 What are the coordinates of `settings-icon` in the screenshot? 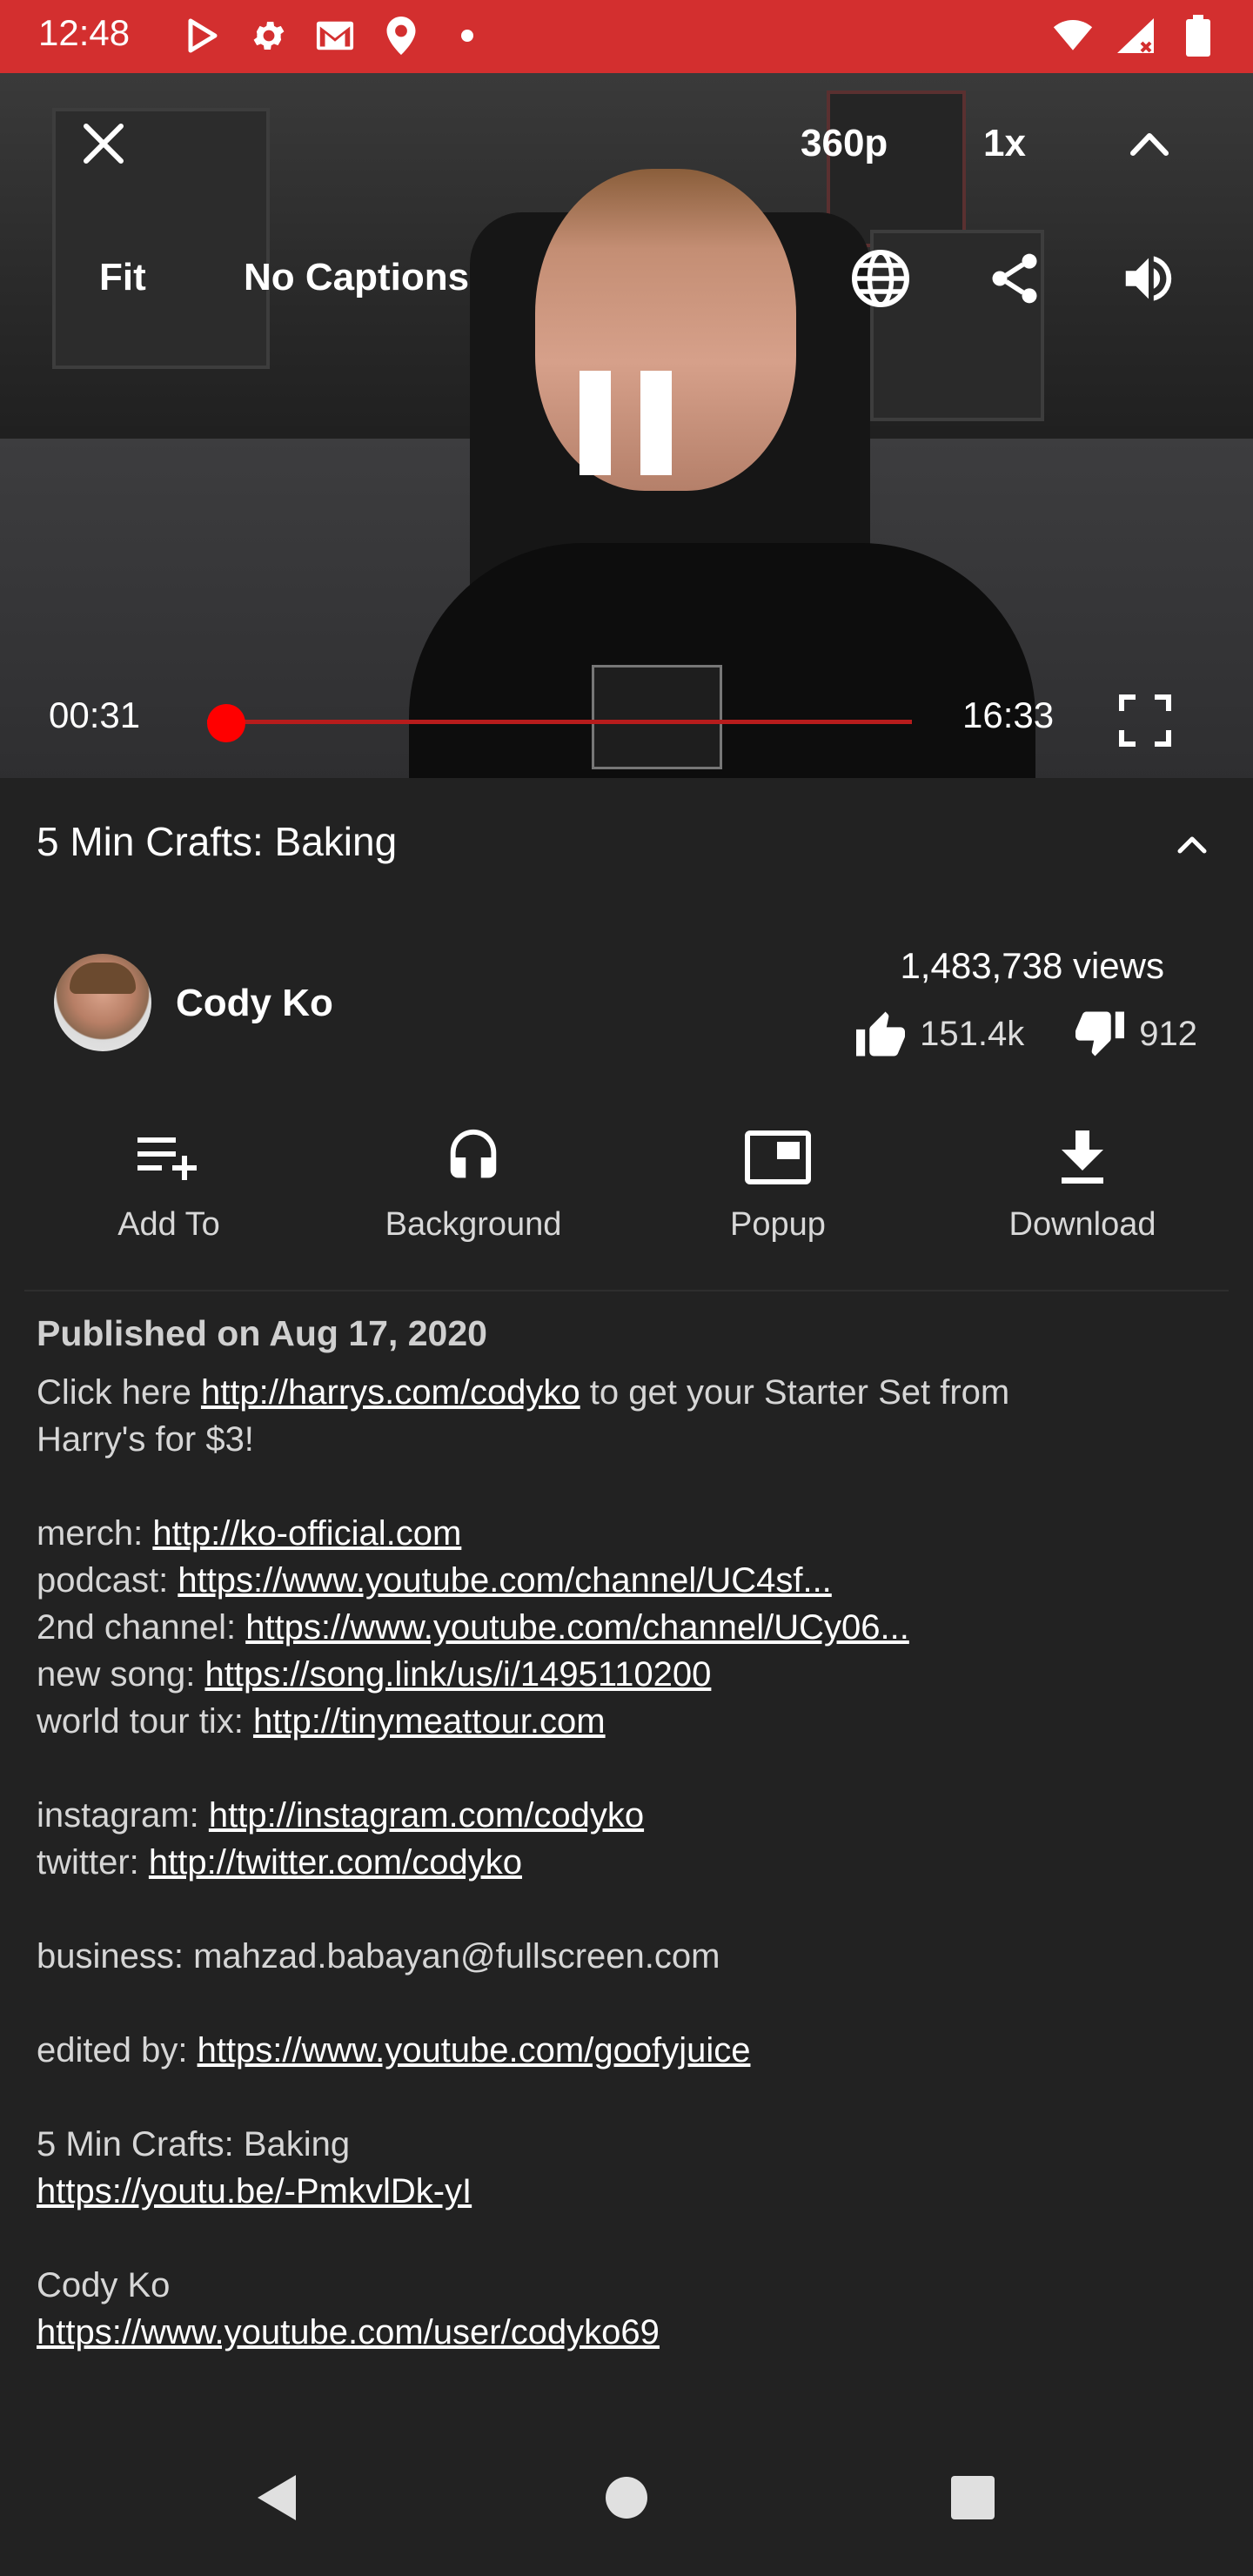 It's located at (269, 36).